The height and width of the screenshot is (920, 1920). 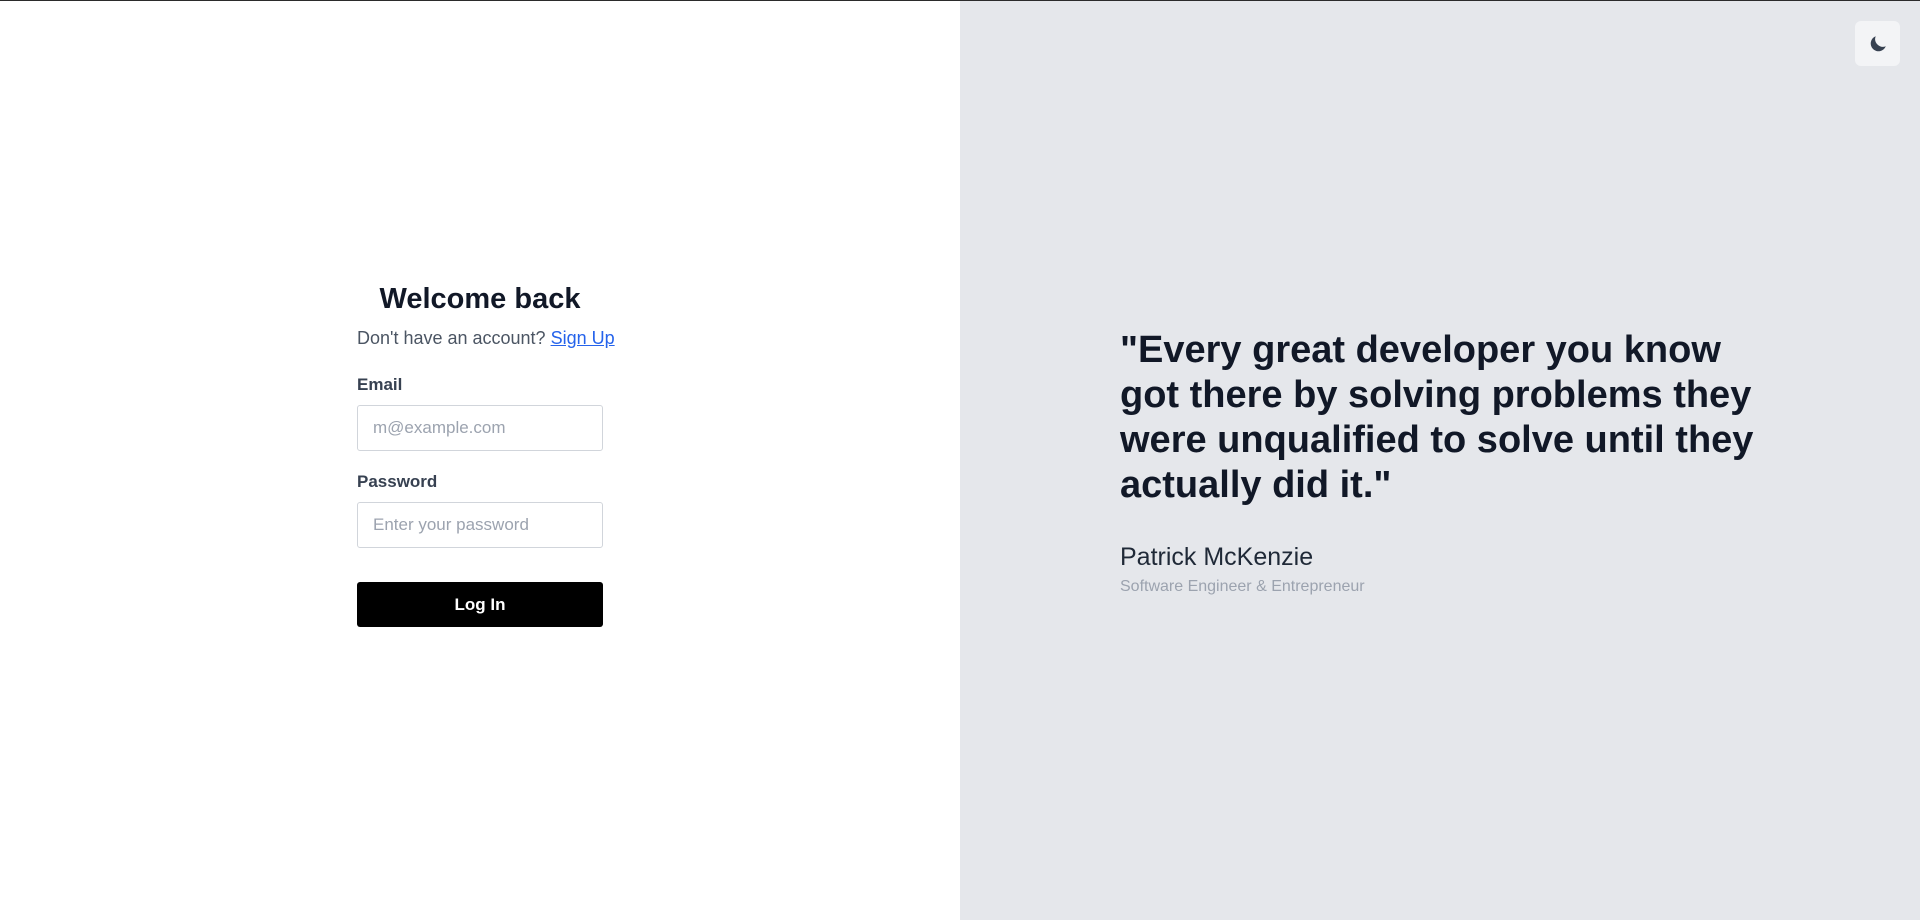 I want to click on page-title: Welcome back, so click(x=480, y=299).